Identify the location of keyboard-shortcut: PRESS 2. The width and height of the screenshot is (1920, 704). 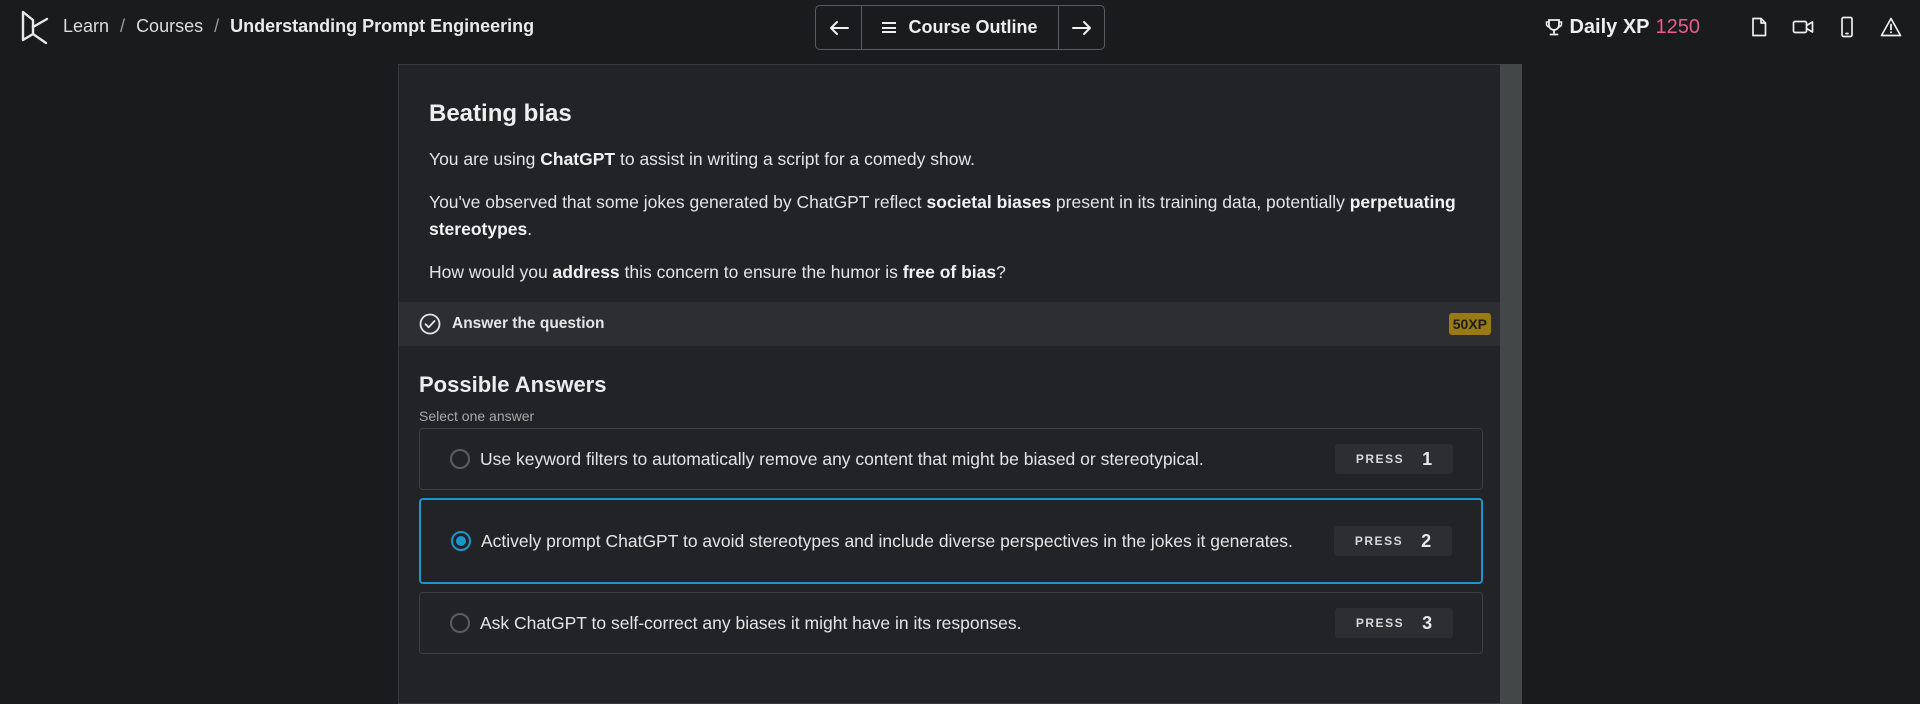
(1393, 541).